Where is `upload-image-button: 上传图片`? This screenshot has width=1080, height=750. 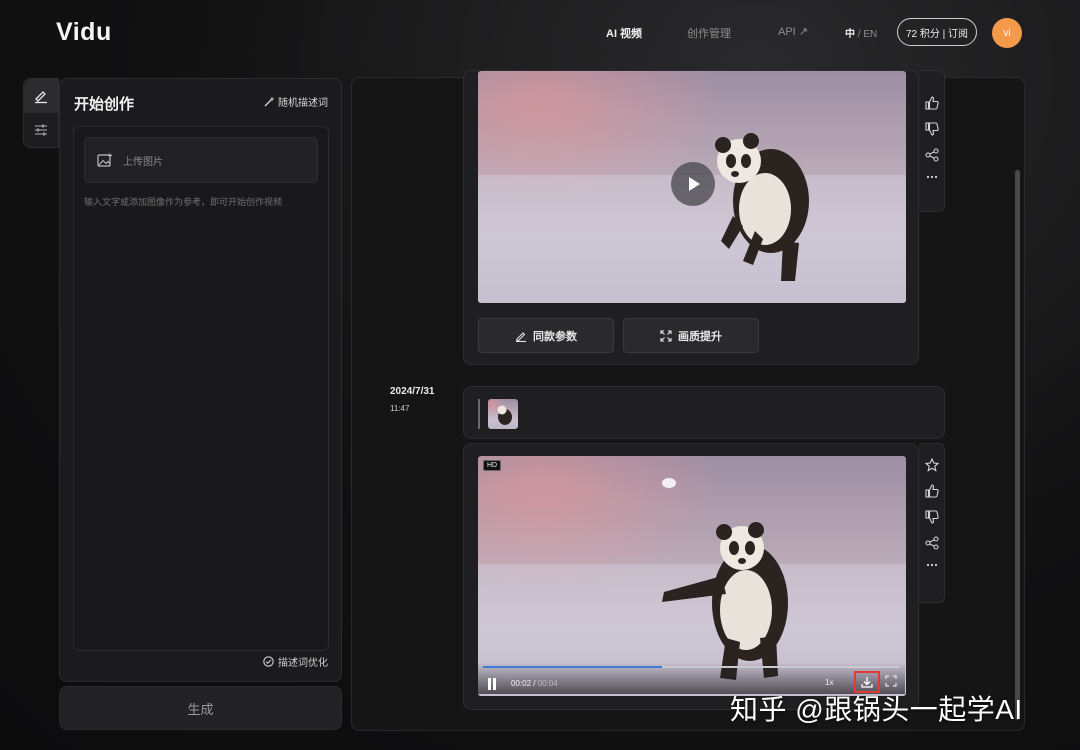 upload-image-button: 上传图片 is located at coordinates (201, 160).